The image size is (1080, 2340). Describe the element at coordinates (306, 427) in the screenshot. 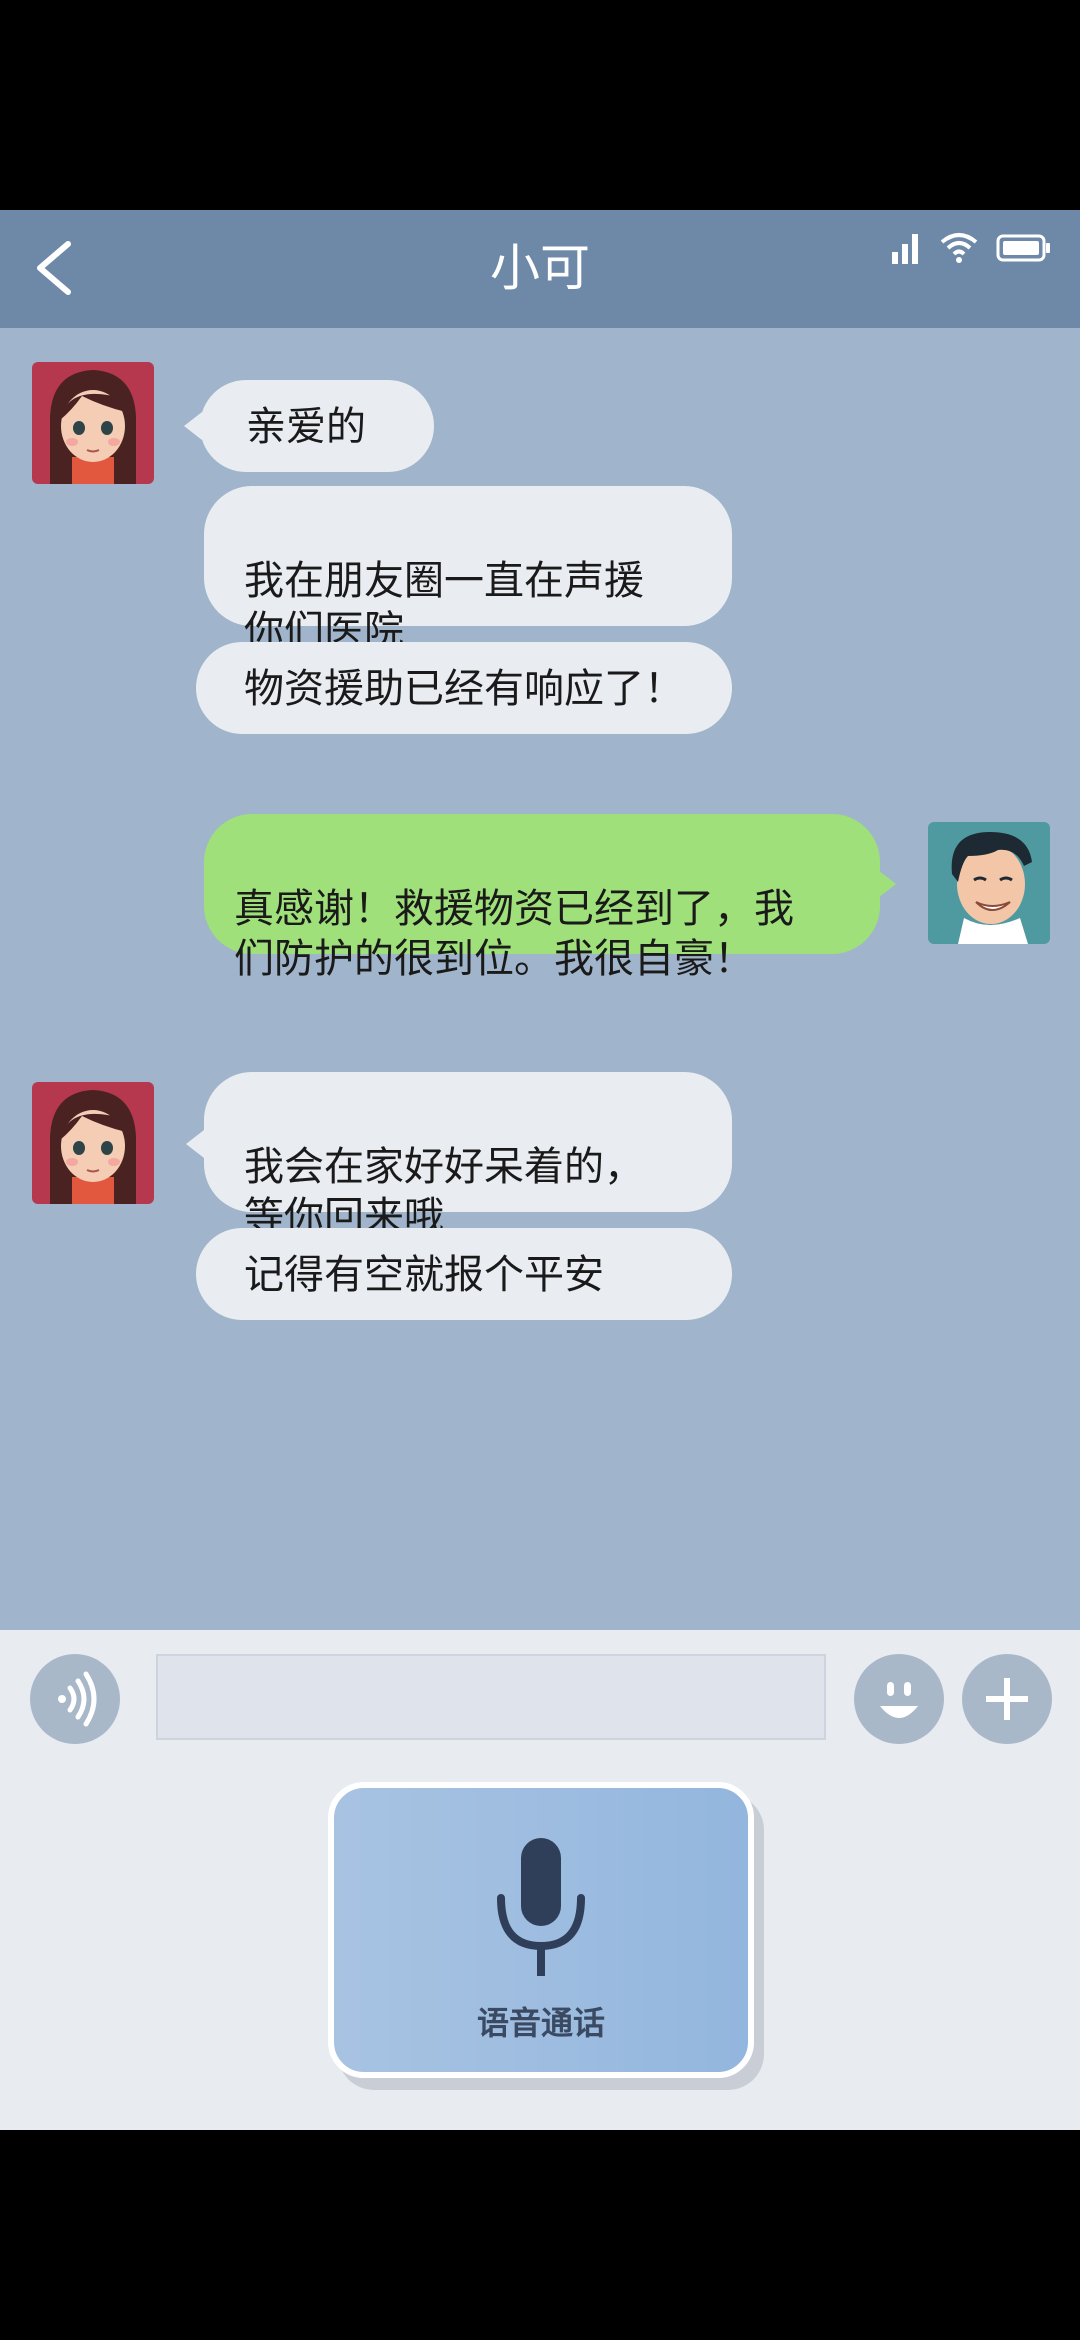

I see `message-text: 亲爱的` at that location.